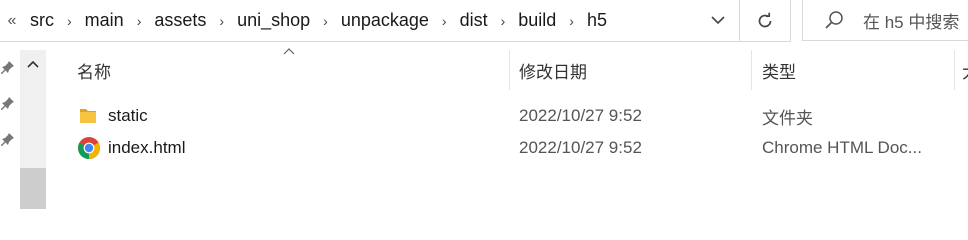 This screenshot has width=968, height=240. What do you see at coordinates (128, 116) in the screenshot?
I see `file-name: static` at bounding box center [128, 116].